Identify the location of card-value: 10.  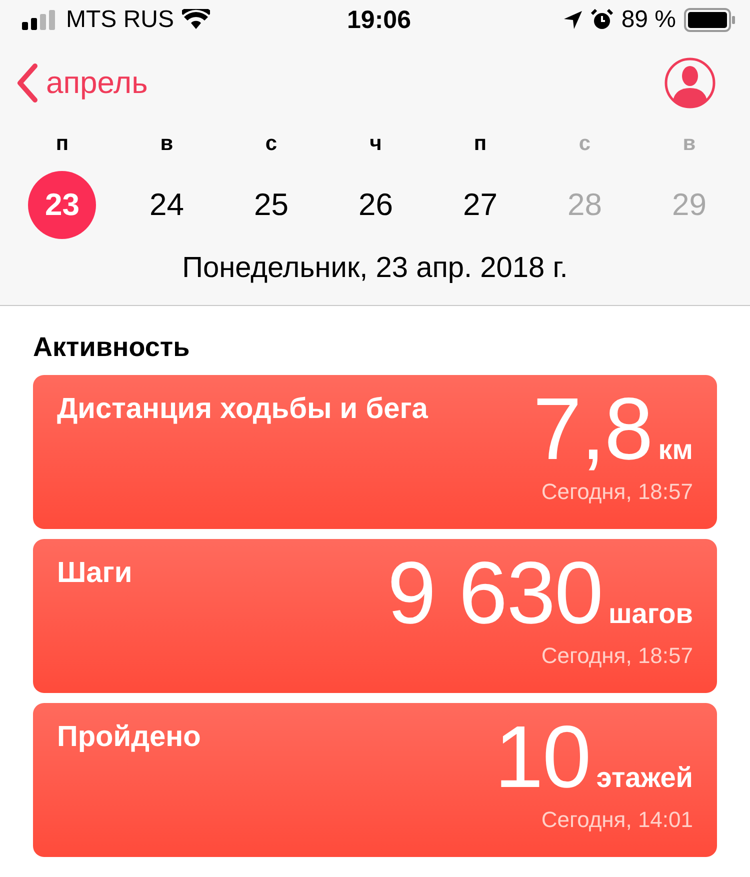
(542, 757).